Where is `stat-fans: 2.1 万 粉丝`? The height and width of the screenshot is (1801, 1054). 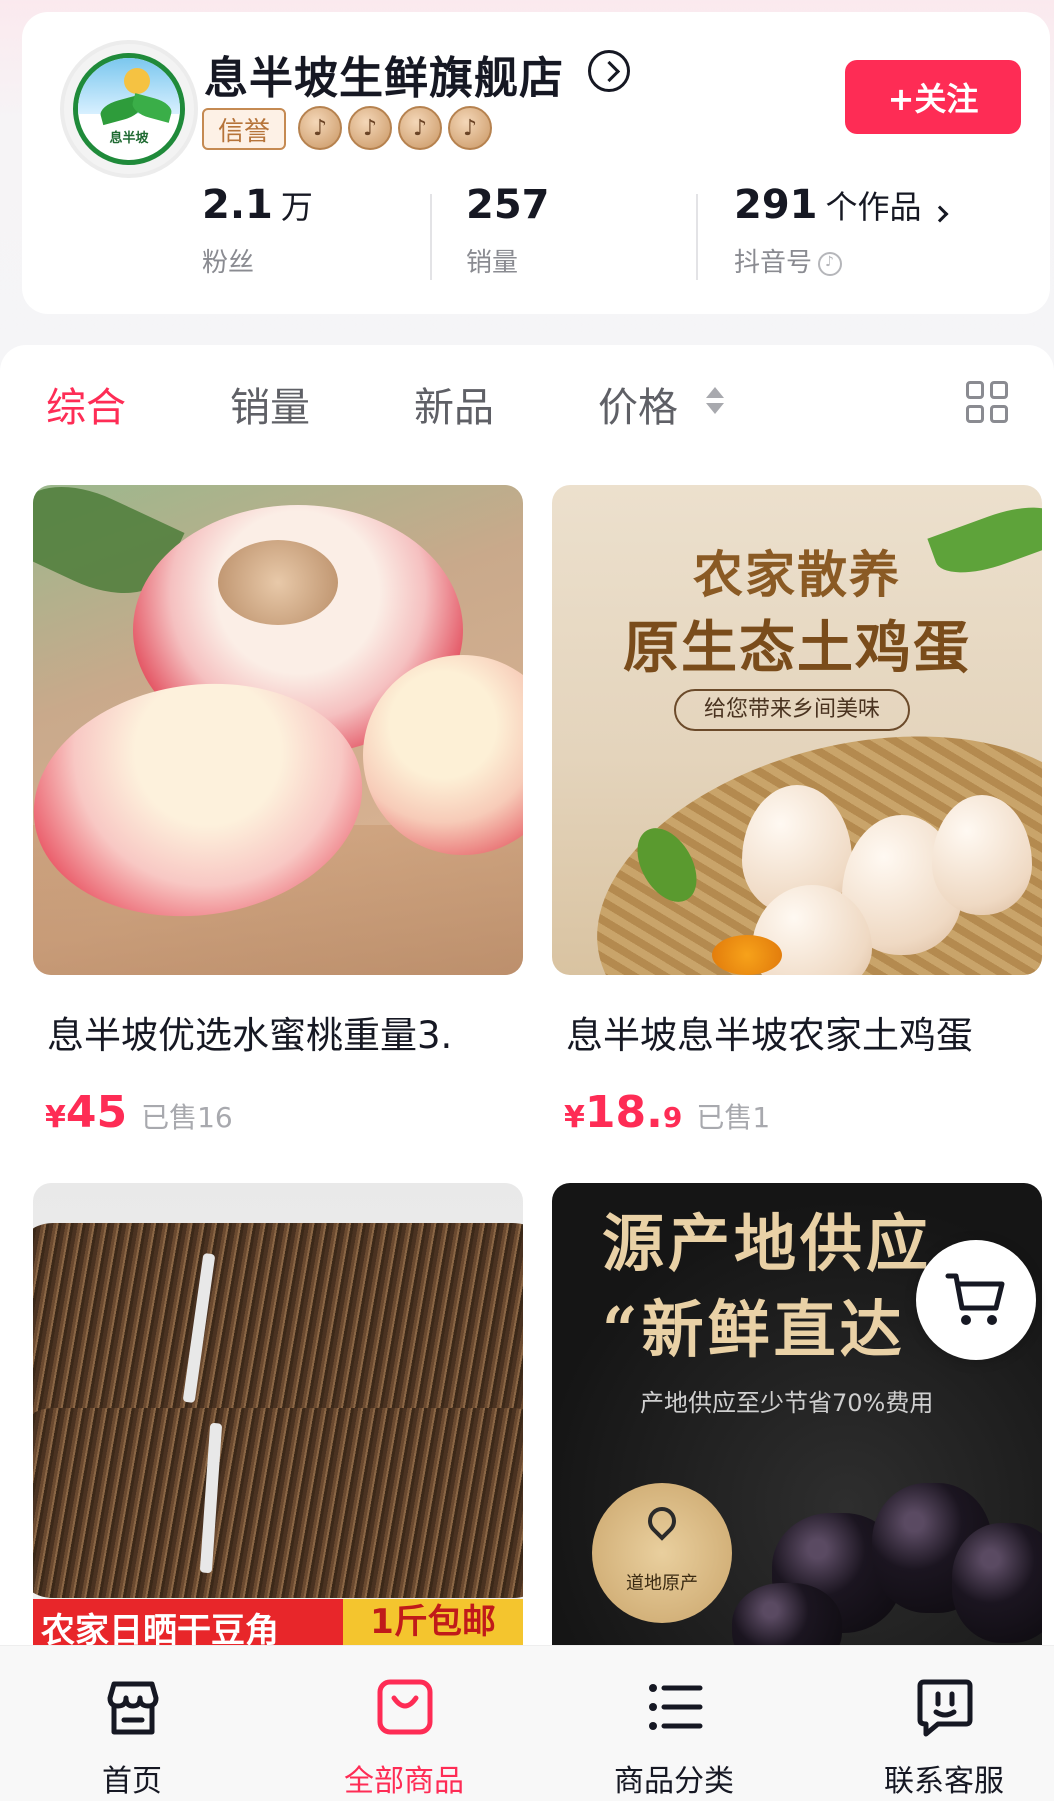 stat-fans: 2.1 万 粉丝 is located at coordinates (257, 230).